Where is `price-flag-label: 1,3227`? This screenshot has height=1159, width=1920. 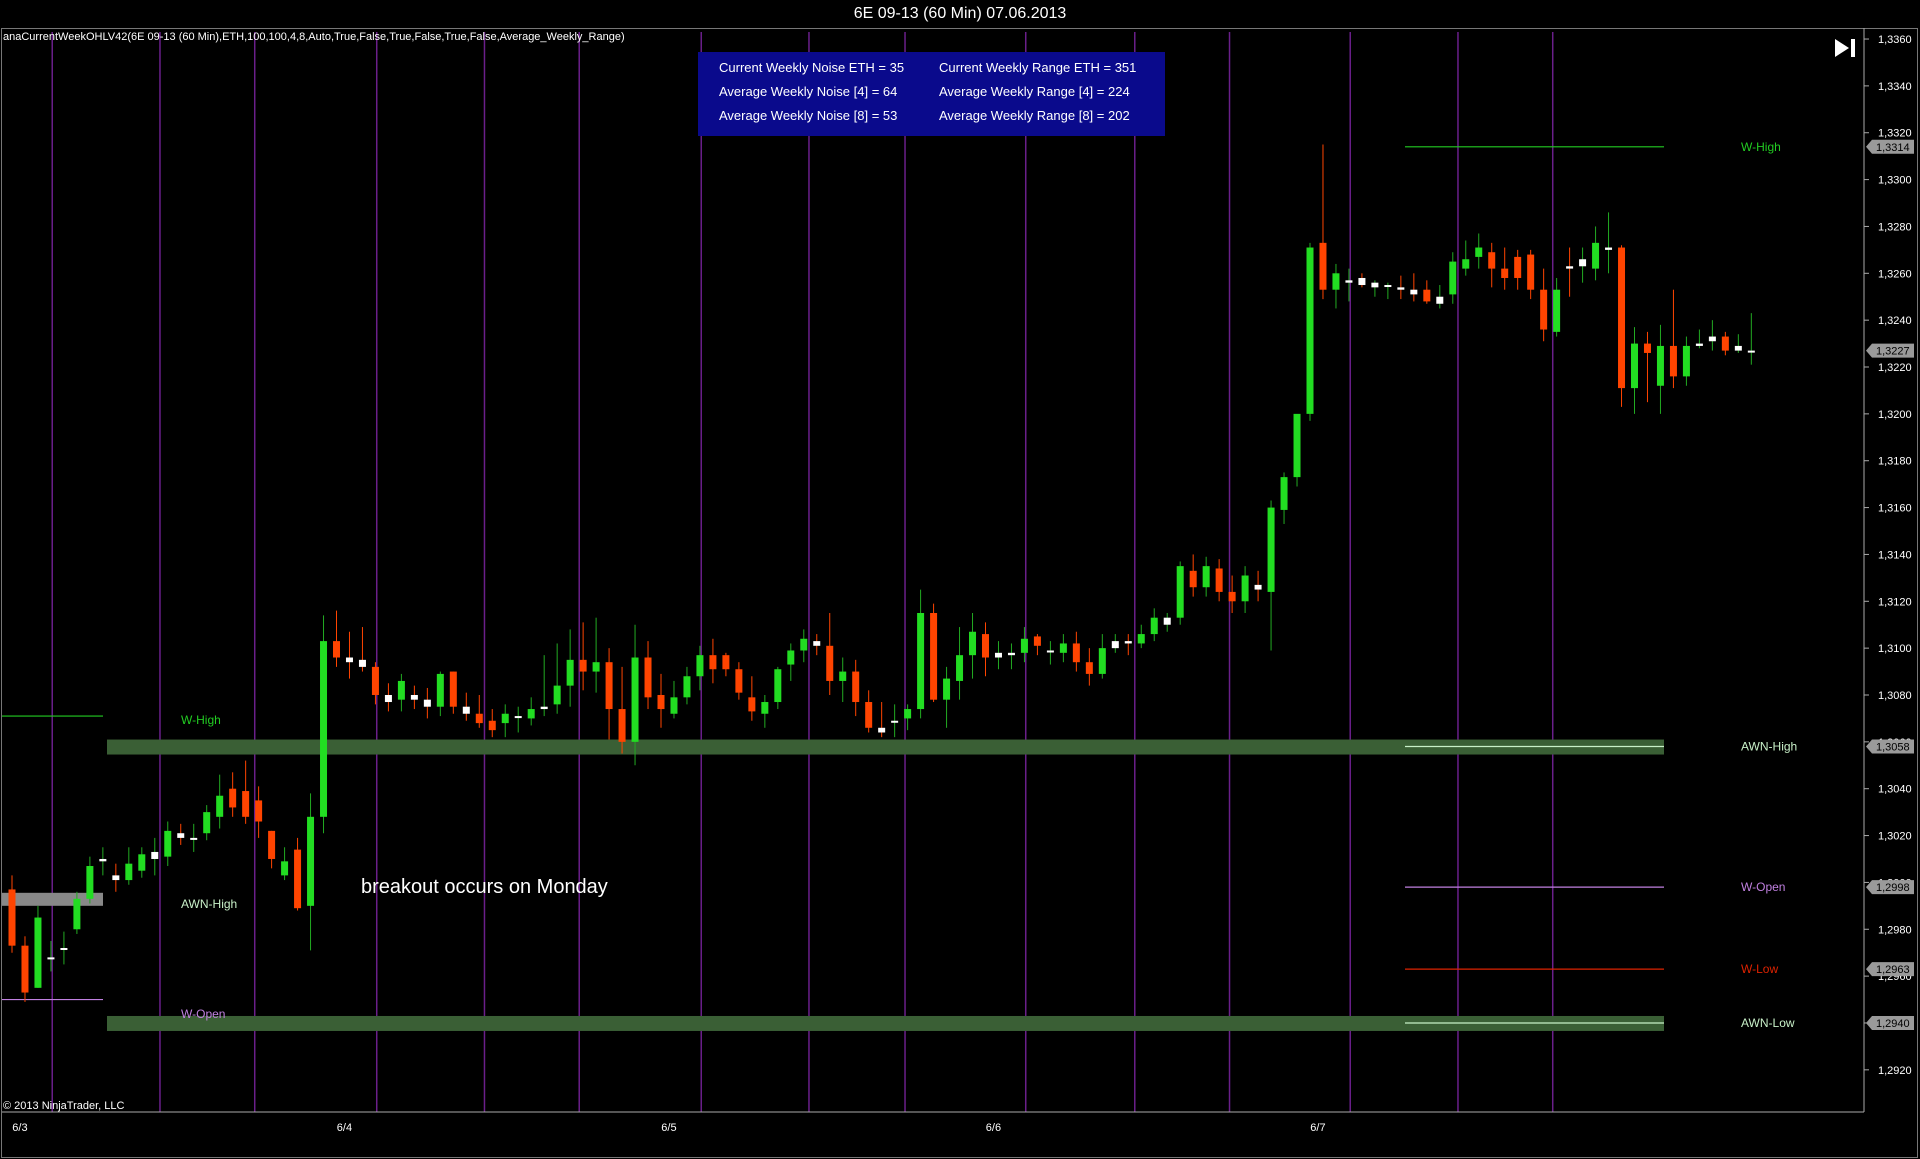 price-flag-label: 1,3227 is located at coordinates (1893, 352).